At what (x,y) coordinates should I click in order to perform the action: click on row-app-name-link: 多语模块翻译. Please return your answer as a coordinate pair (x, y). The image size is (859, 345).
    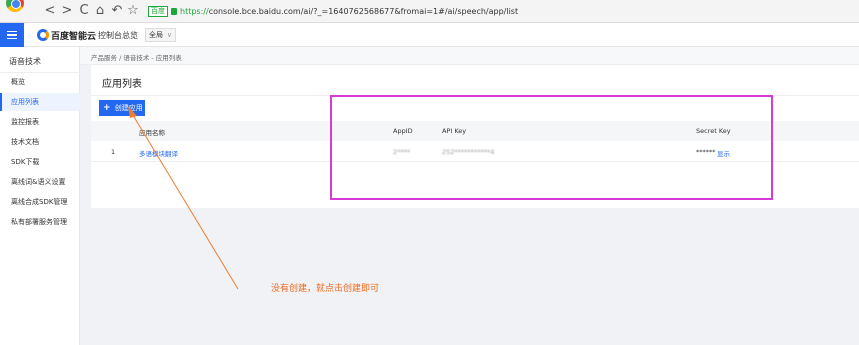
    Looking at the image, I should click on (158, 153).